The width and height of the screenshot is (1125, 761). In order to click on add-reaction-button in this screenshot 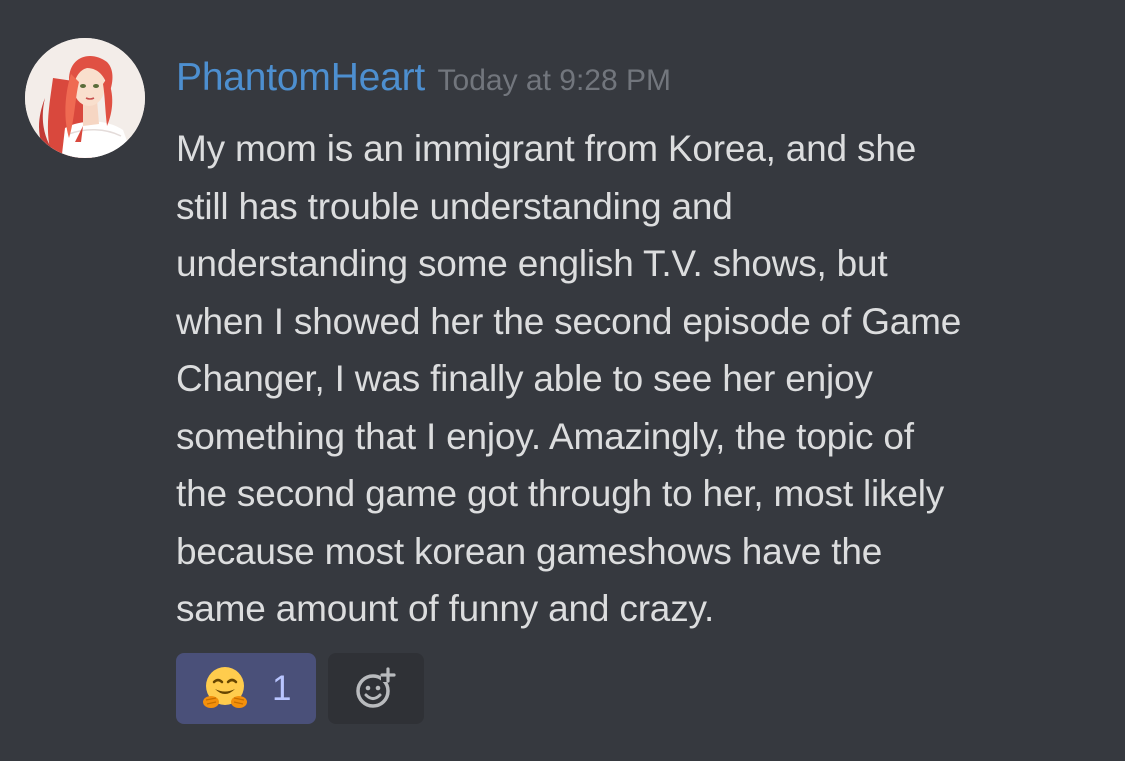, I will do `click(376, 688)`.